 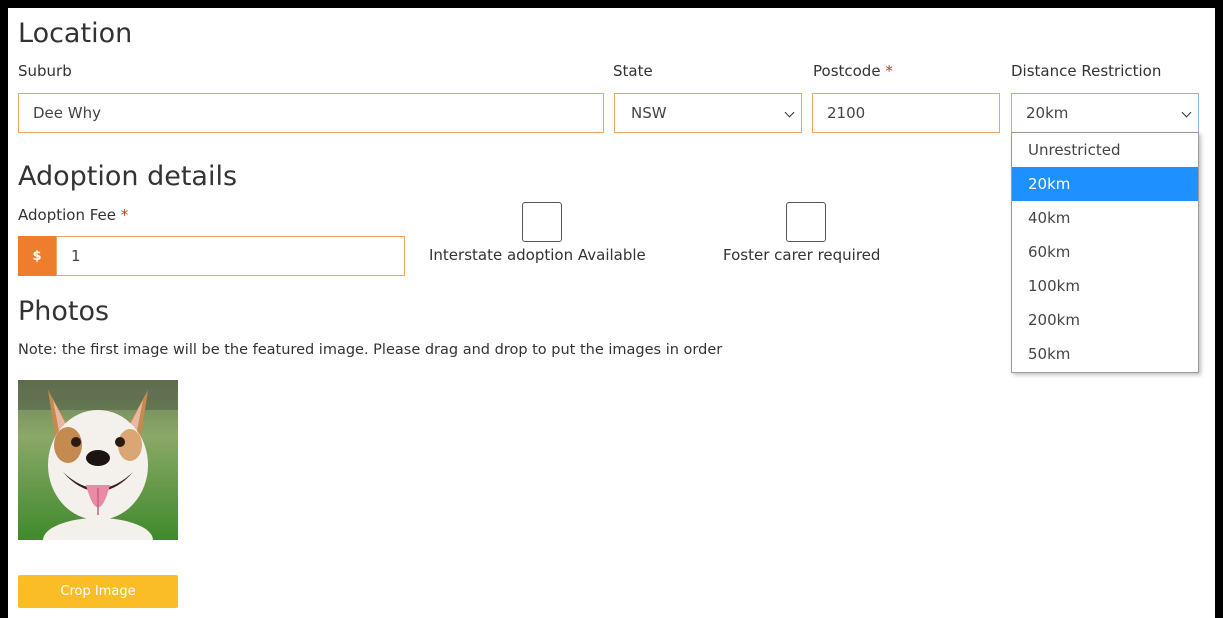 I want to click on suburb-label: Suburb, so click(x=45, y=71).